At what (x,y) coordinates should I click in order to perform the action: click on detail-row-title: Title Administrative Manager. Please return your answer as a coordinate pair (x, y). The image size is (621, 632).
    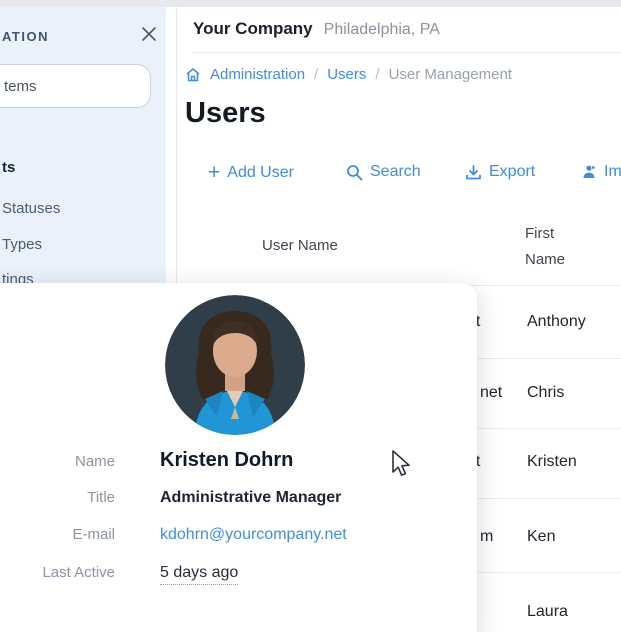
    Looking at the image, I should click on (225, 498).